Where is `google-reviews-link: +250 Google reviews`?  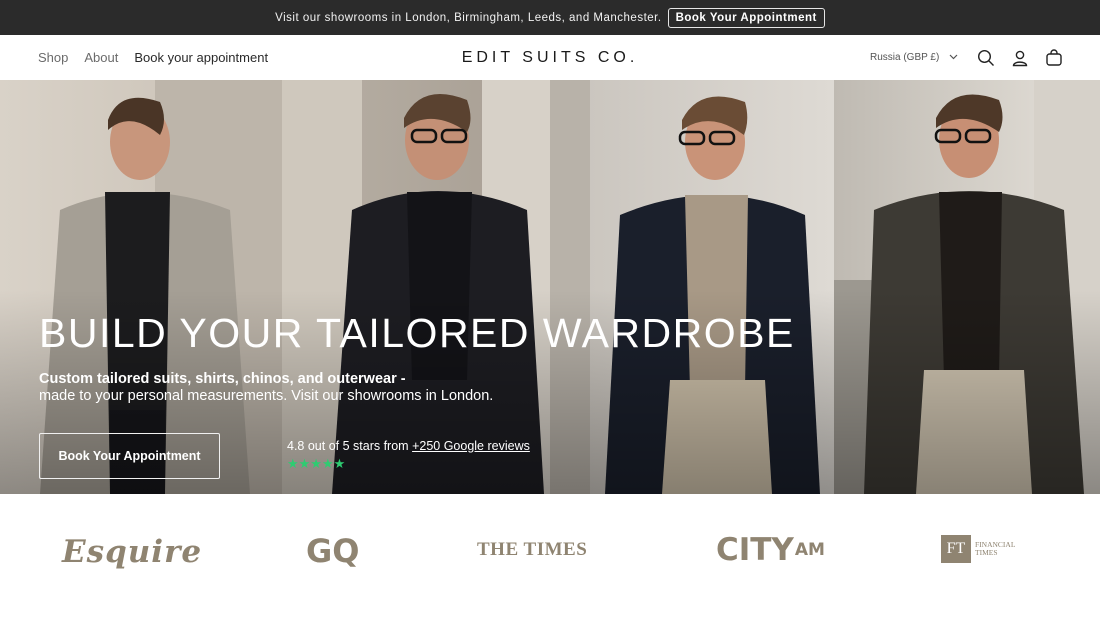
google-reviews-link: +250 Google reviews is located at coordinates (471, 446).